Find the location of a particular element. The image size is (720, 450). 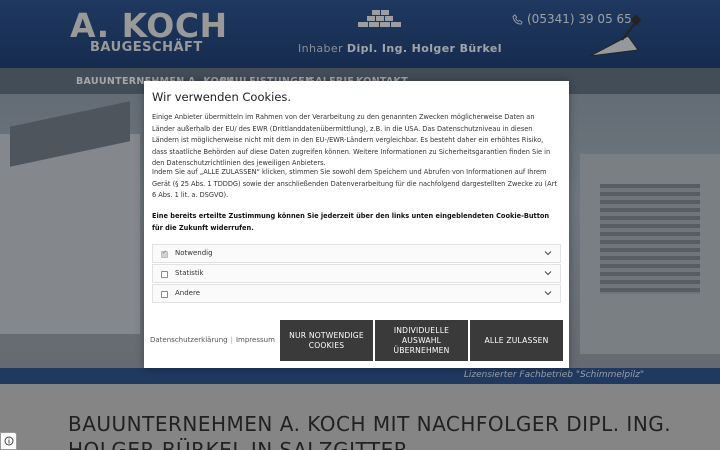

cookie-category-andere: Andere is located at coordinates (356, 293).